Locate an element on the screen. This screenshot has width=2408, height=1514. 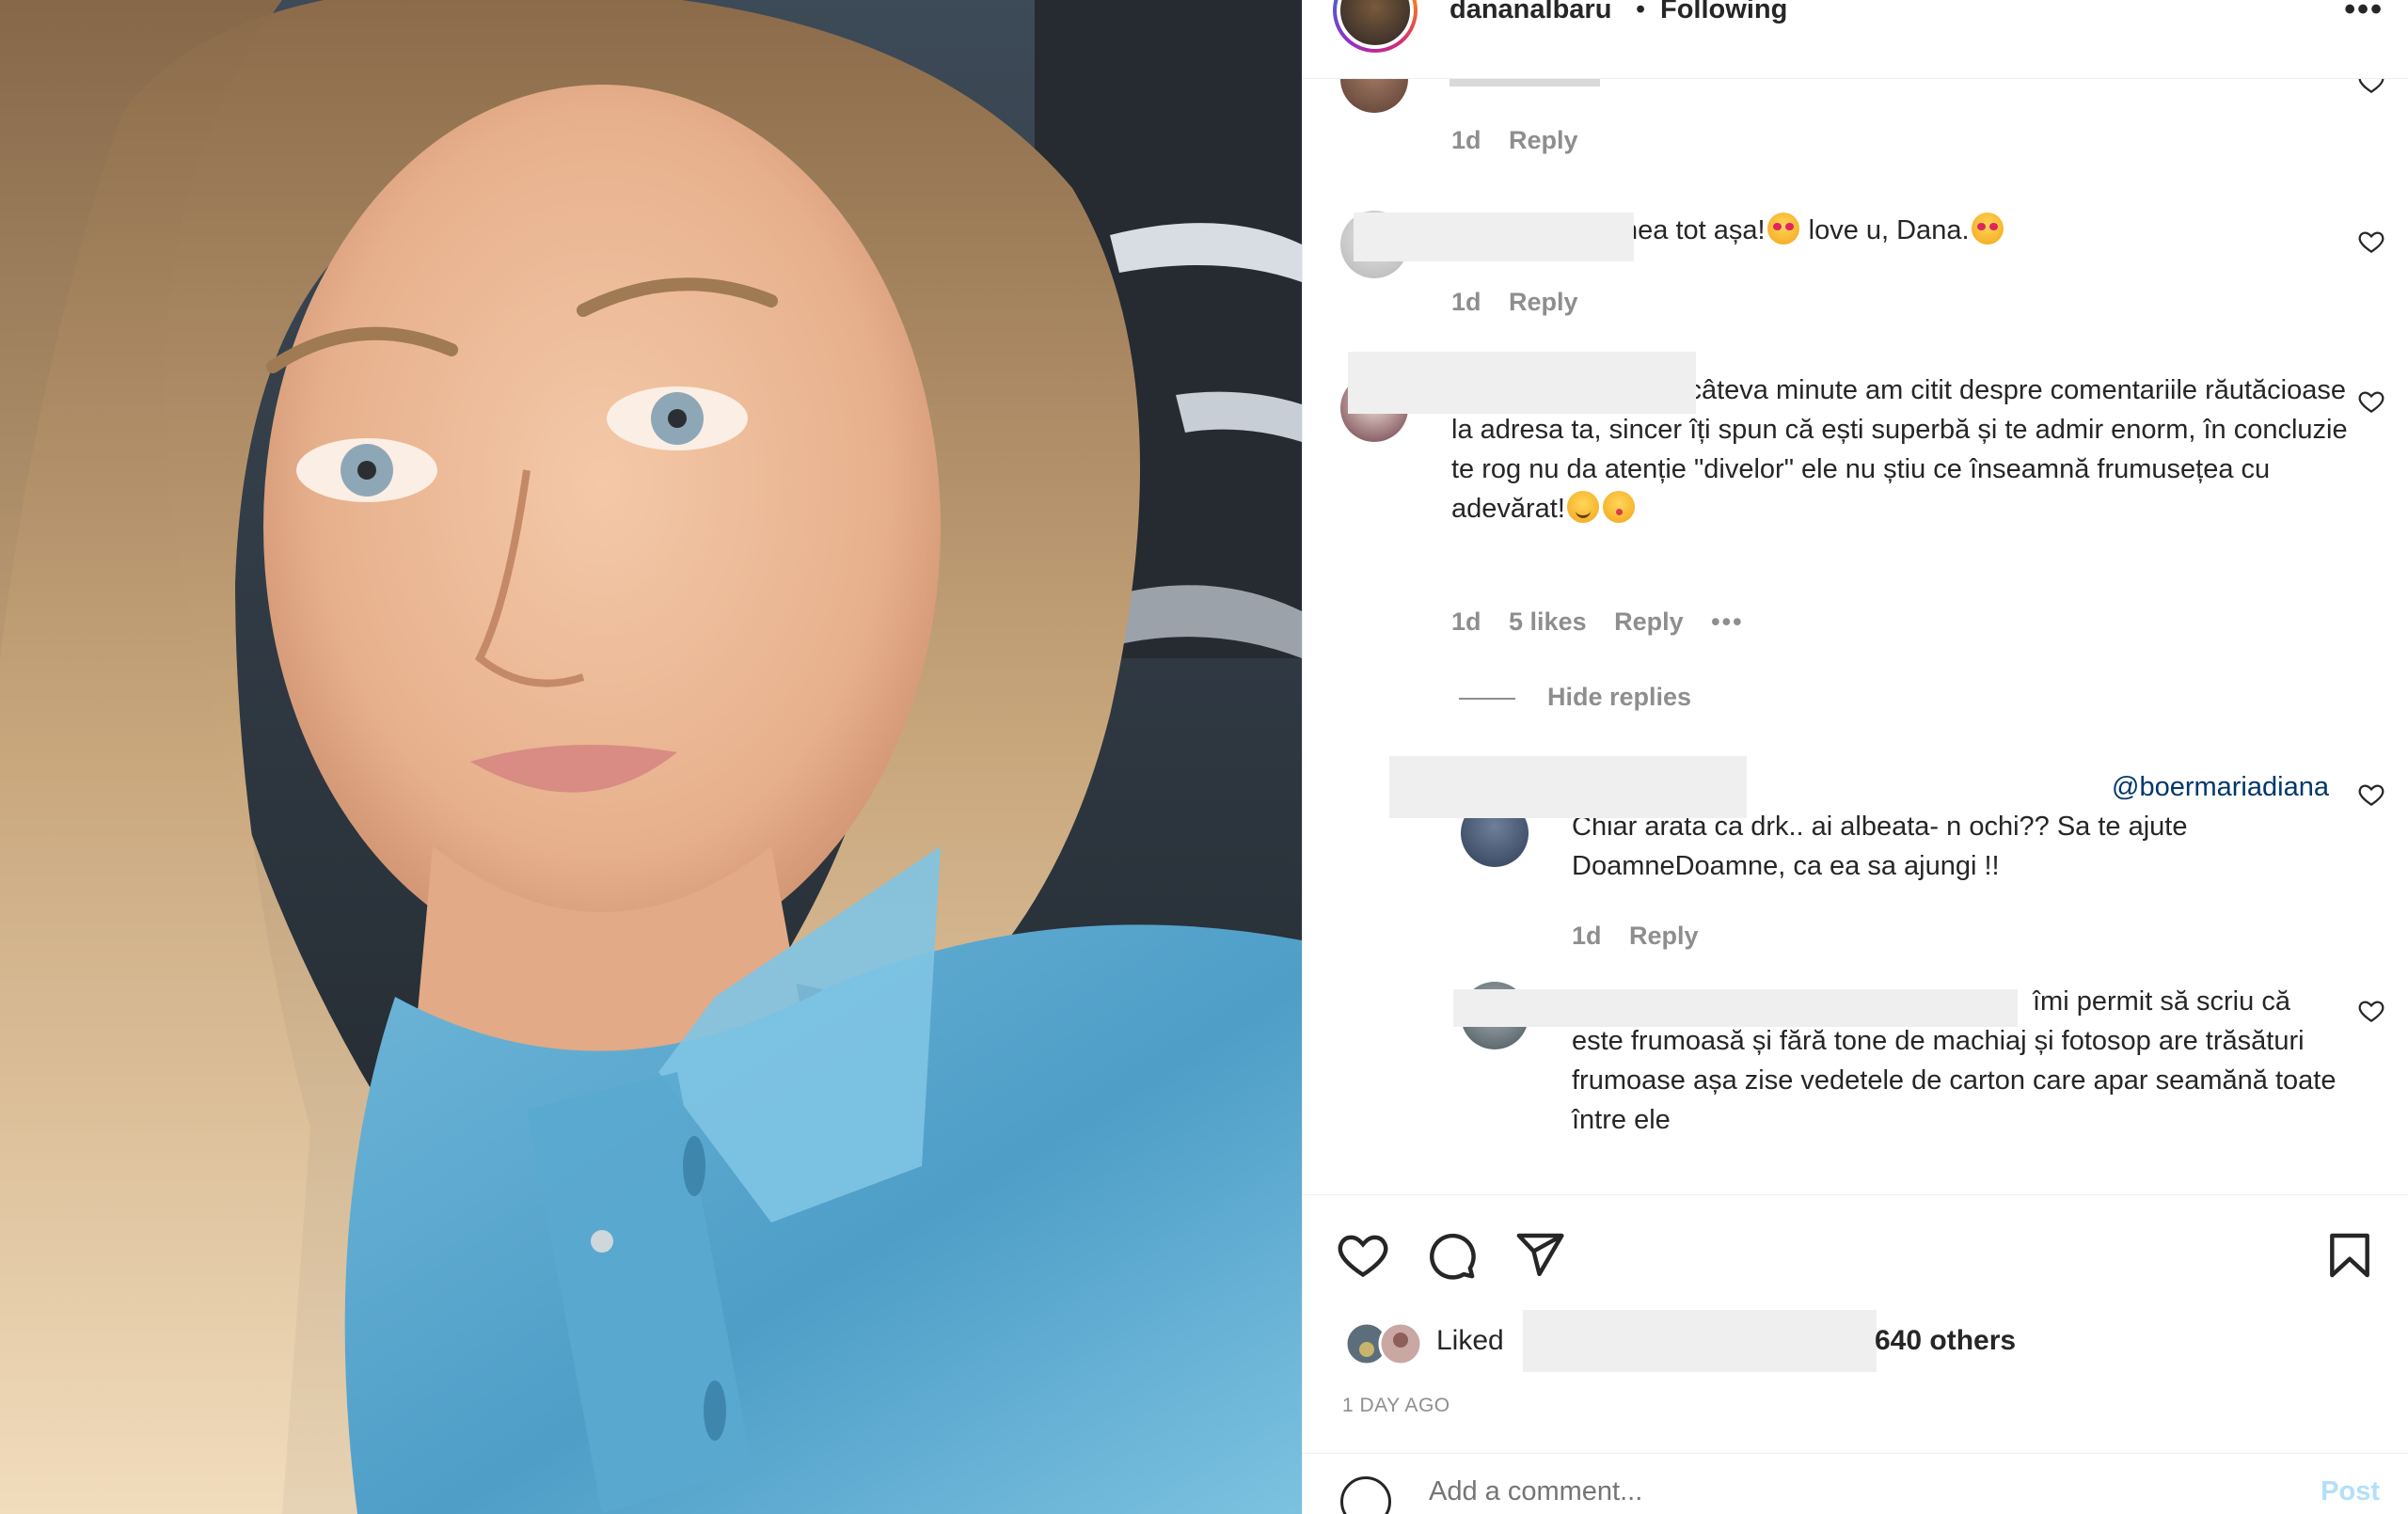
comment-body-tail: love u, Dana. is located at coordinates (1885, 230).